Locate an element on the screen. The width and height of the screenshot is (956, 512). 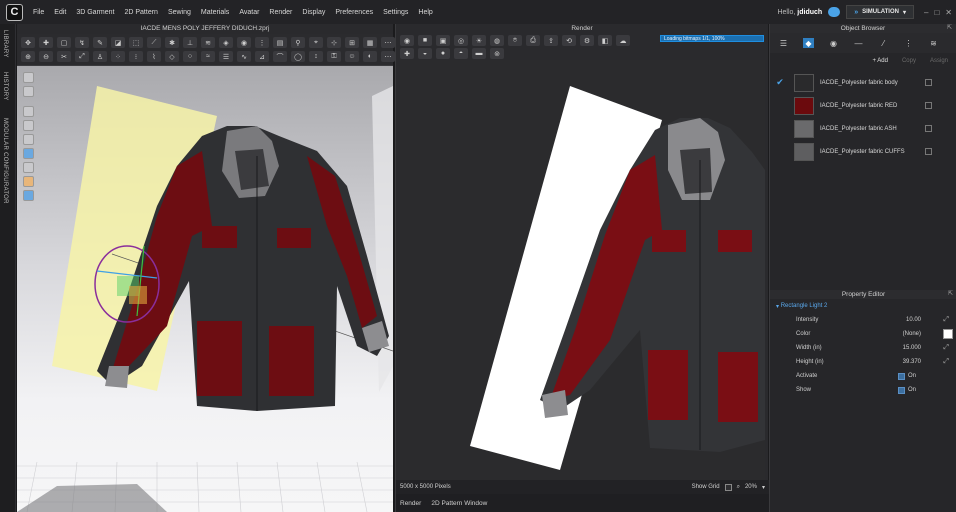
button-tab-icon: ◉ is located at coordinates (833, 43).